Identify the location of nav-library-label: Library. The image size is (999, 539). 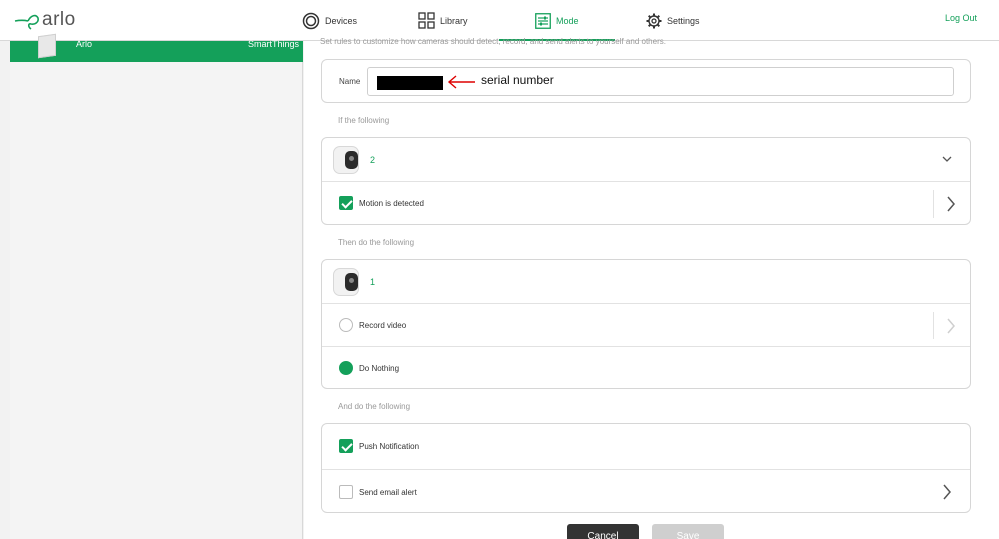
(454, 20).